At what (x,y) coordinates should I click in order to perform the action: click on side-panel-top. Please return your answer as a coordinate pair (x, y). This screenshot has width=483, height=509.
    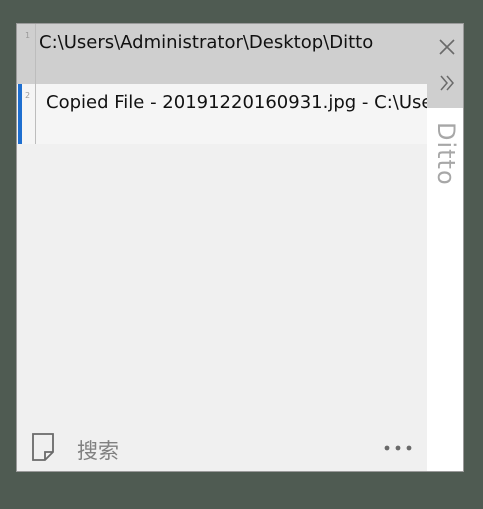
    Looking at the image, I should click on (445, 66).